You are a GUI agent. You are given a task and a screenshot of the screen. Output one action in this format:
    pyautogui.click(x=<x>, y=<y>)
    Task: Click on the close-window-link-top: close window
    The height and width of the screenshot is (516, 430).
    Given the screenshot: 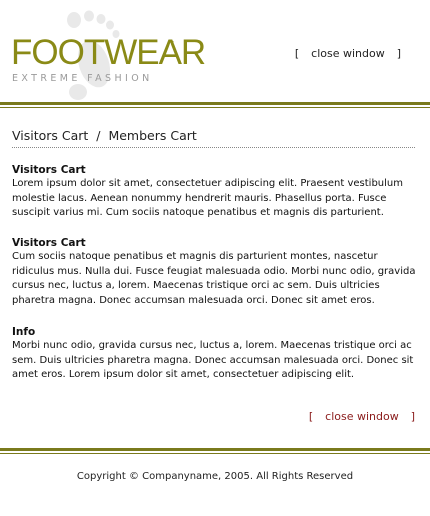 What is the action you would take?
    pyautogui.click(x=348, y=53)
    